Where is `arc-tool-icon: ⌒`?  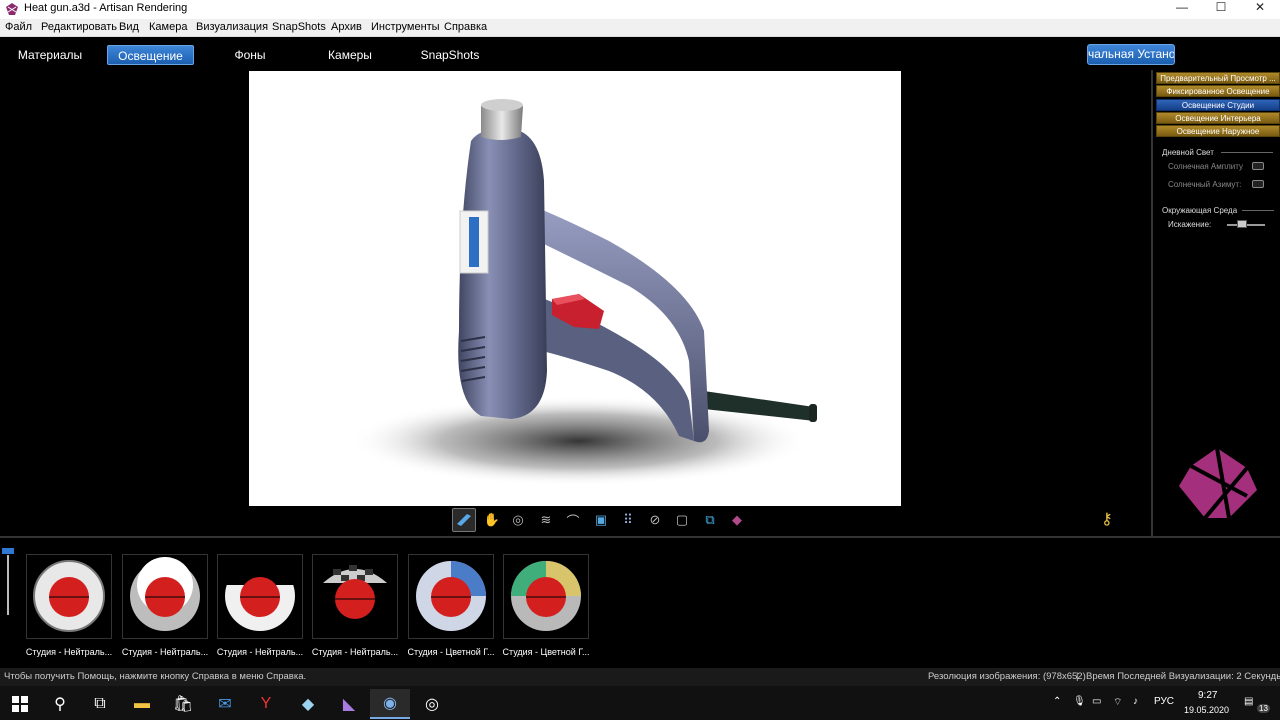 arc-tool-icon: ⌒ is located at coordinates (573, 520).